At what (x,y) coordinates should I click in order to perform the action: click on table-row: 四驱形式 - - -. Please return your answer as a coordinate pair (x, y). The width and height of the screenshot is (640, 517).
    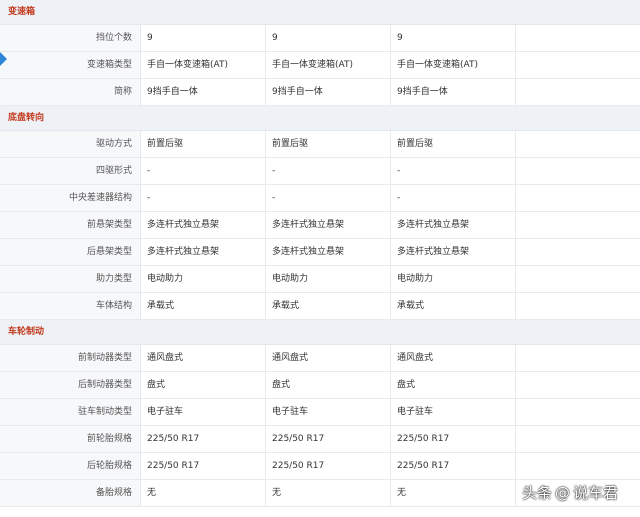
    Looking at the image, I should click on (320, 171).